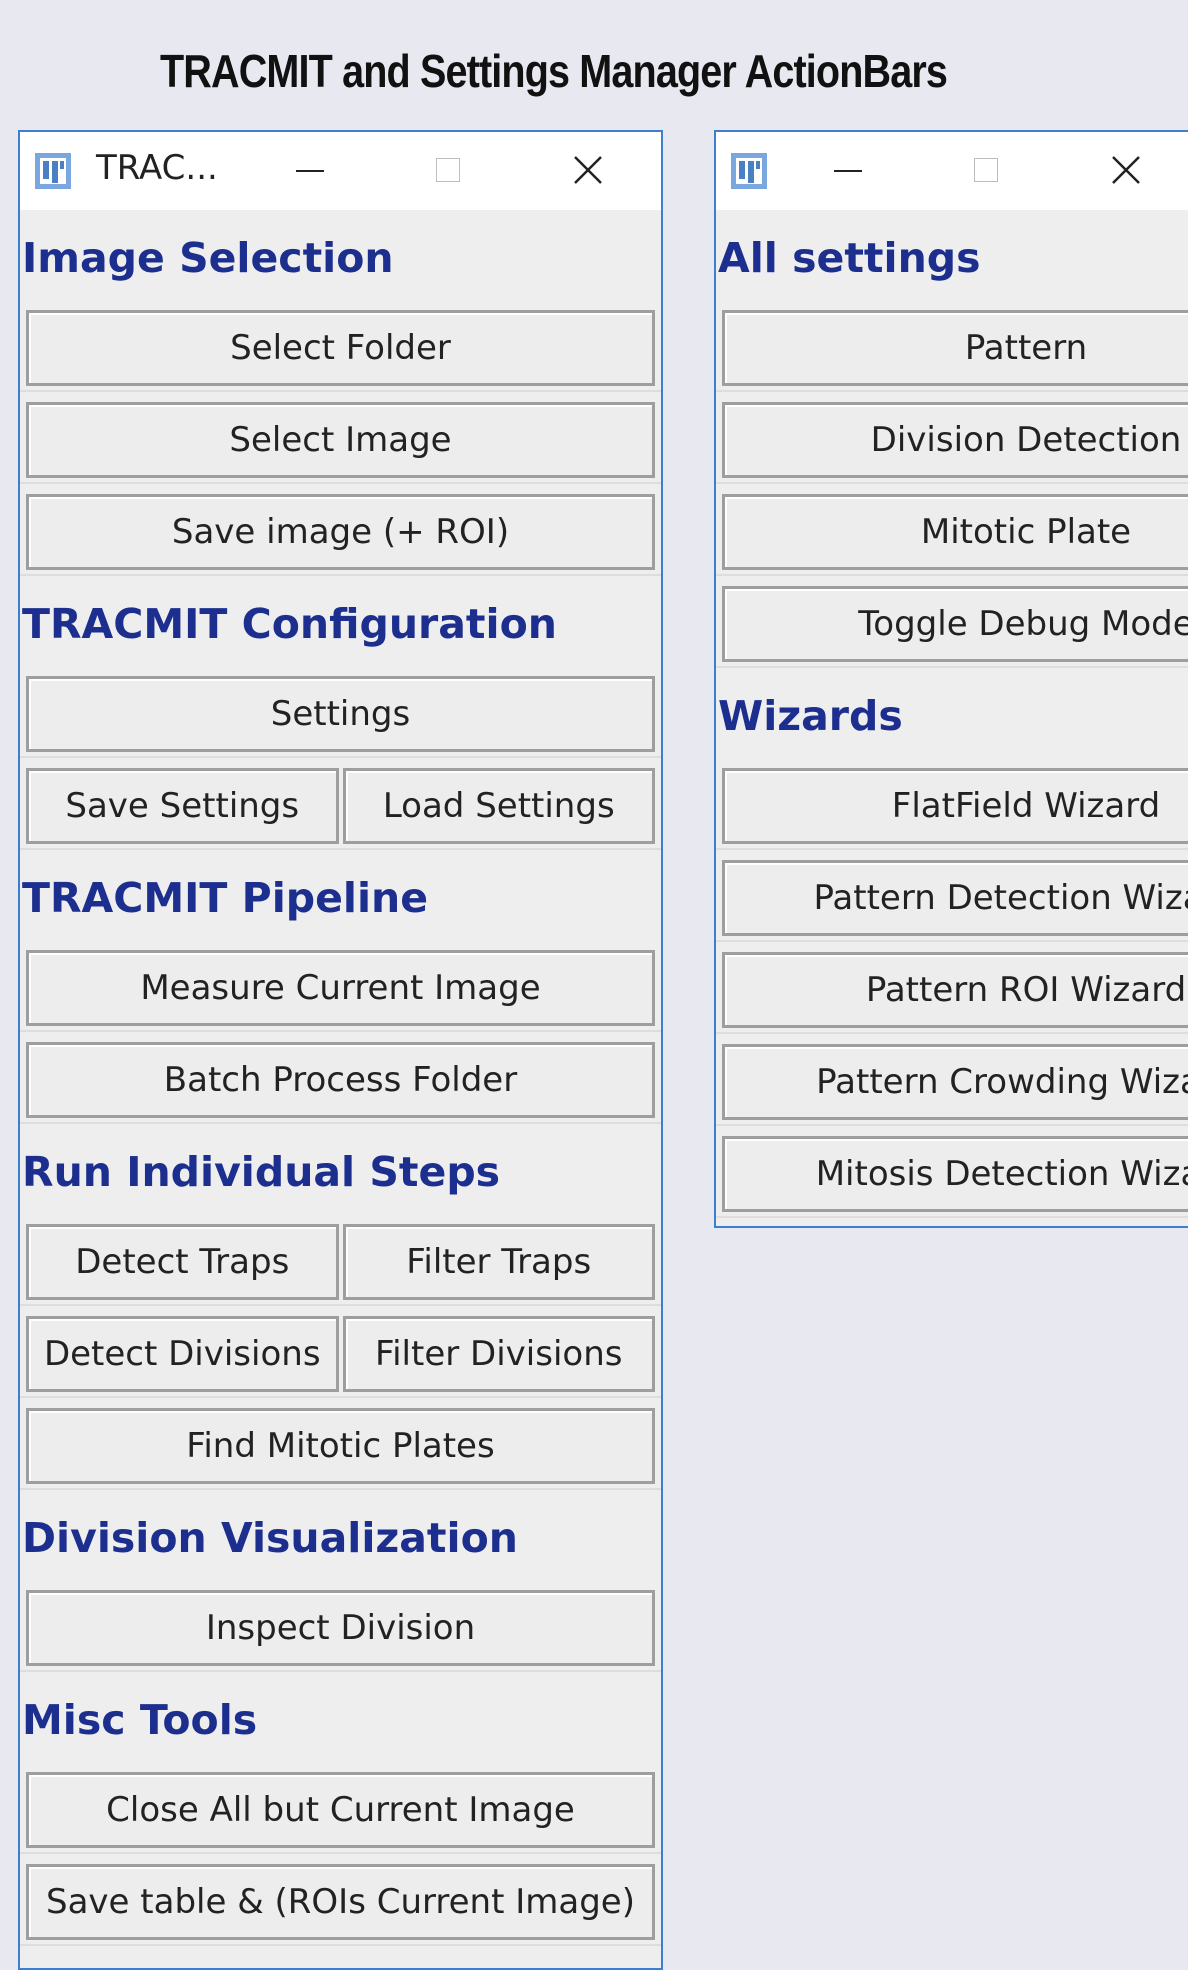  Describe the element at coordinates (810, 716) in the screenshot. I see `section-heading-wizards: Wizards` at that location.